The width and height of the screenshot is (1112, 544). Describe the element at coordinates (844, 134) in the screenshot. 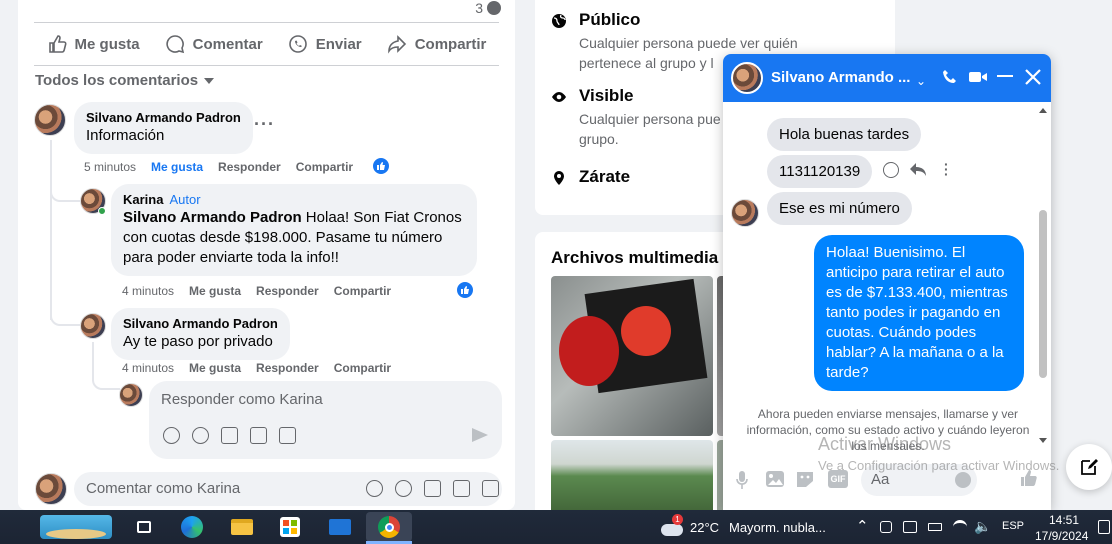

I see `incoming-message: Hola buenas tardes` at that location.